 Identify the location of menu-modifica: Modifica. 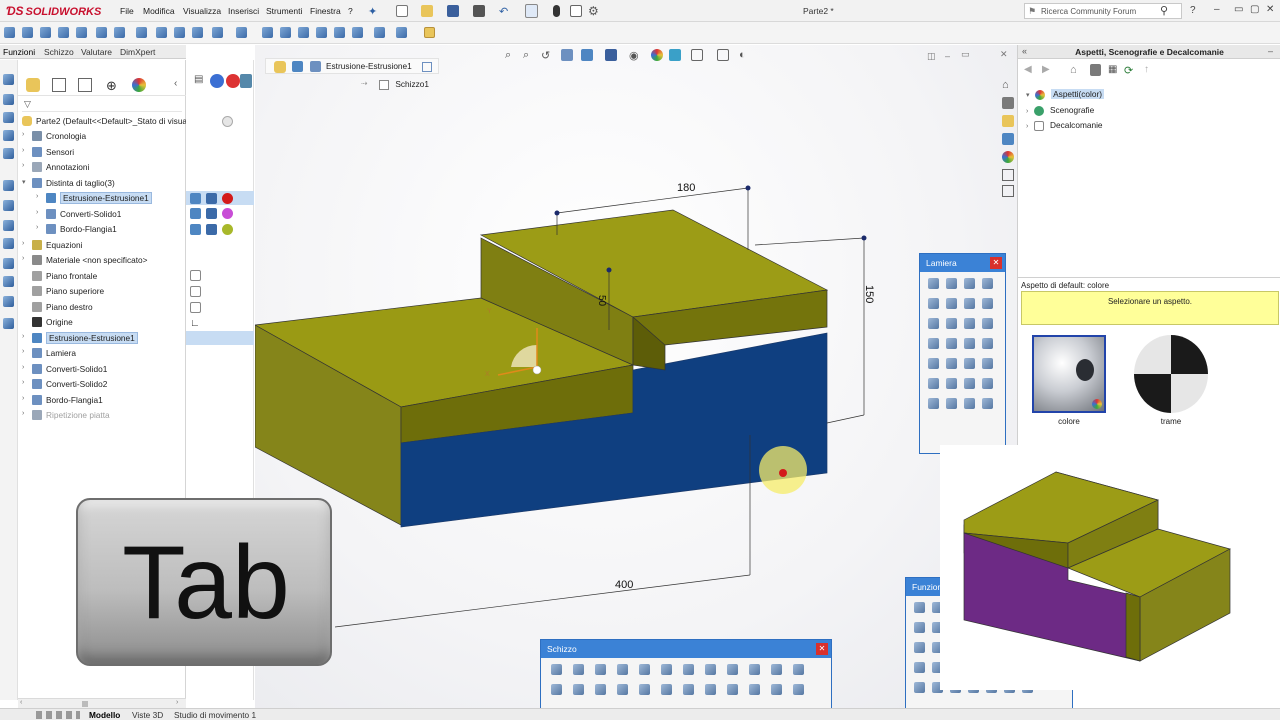
(159, 11).